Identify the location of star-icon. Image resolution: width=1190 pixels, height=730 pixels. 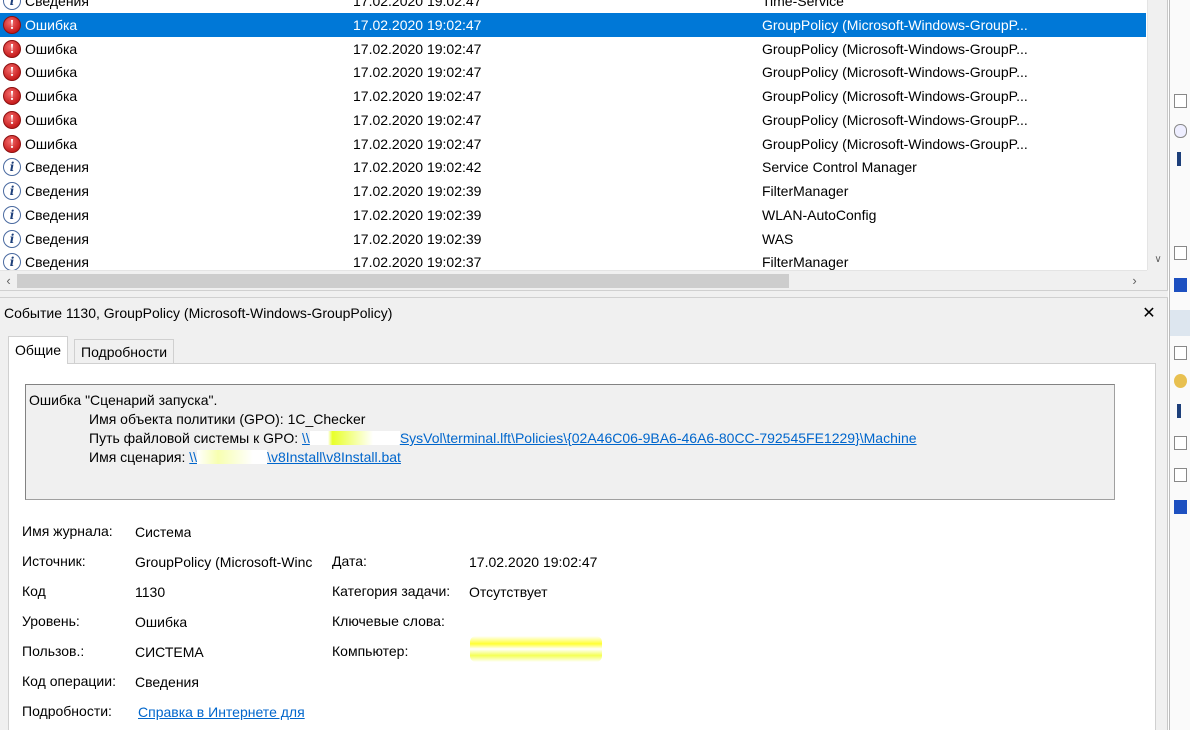
(1180, 381).